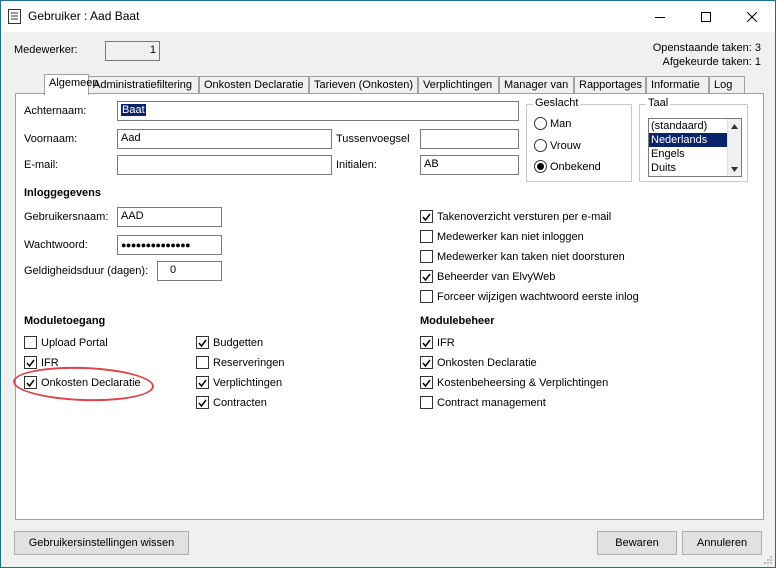 This screenshot has width=776, height=568. Describe the element at coordinates (388, 16) in the screenshot. I see `title-bar: Gebruiker : Aad Baat` at that location.